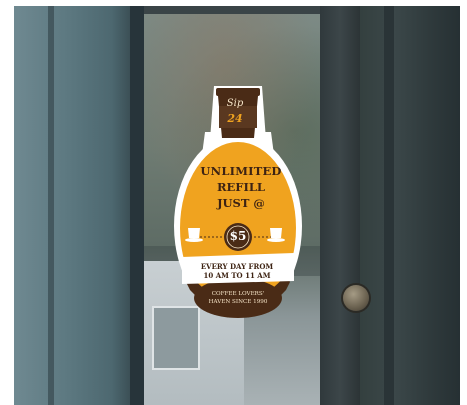 The image size is (467, 405). Describe the element at coordinates (237, 266) in the screenshot. I see `banner-line-1: EVERY DAY FROM` at that location.